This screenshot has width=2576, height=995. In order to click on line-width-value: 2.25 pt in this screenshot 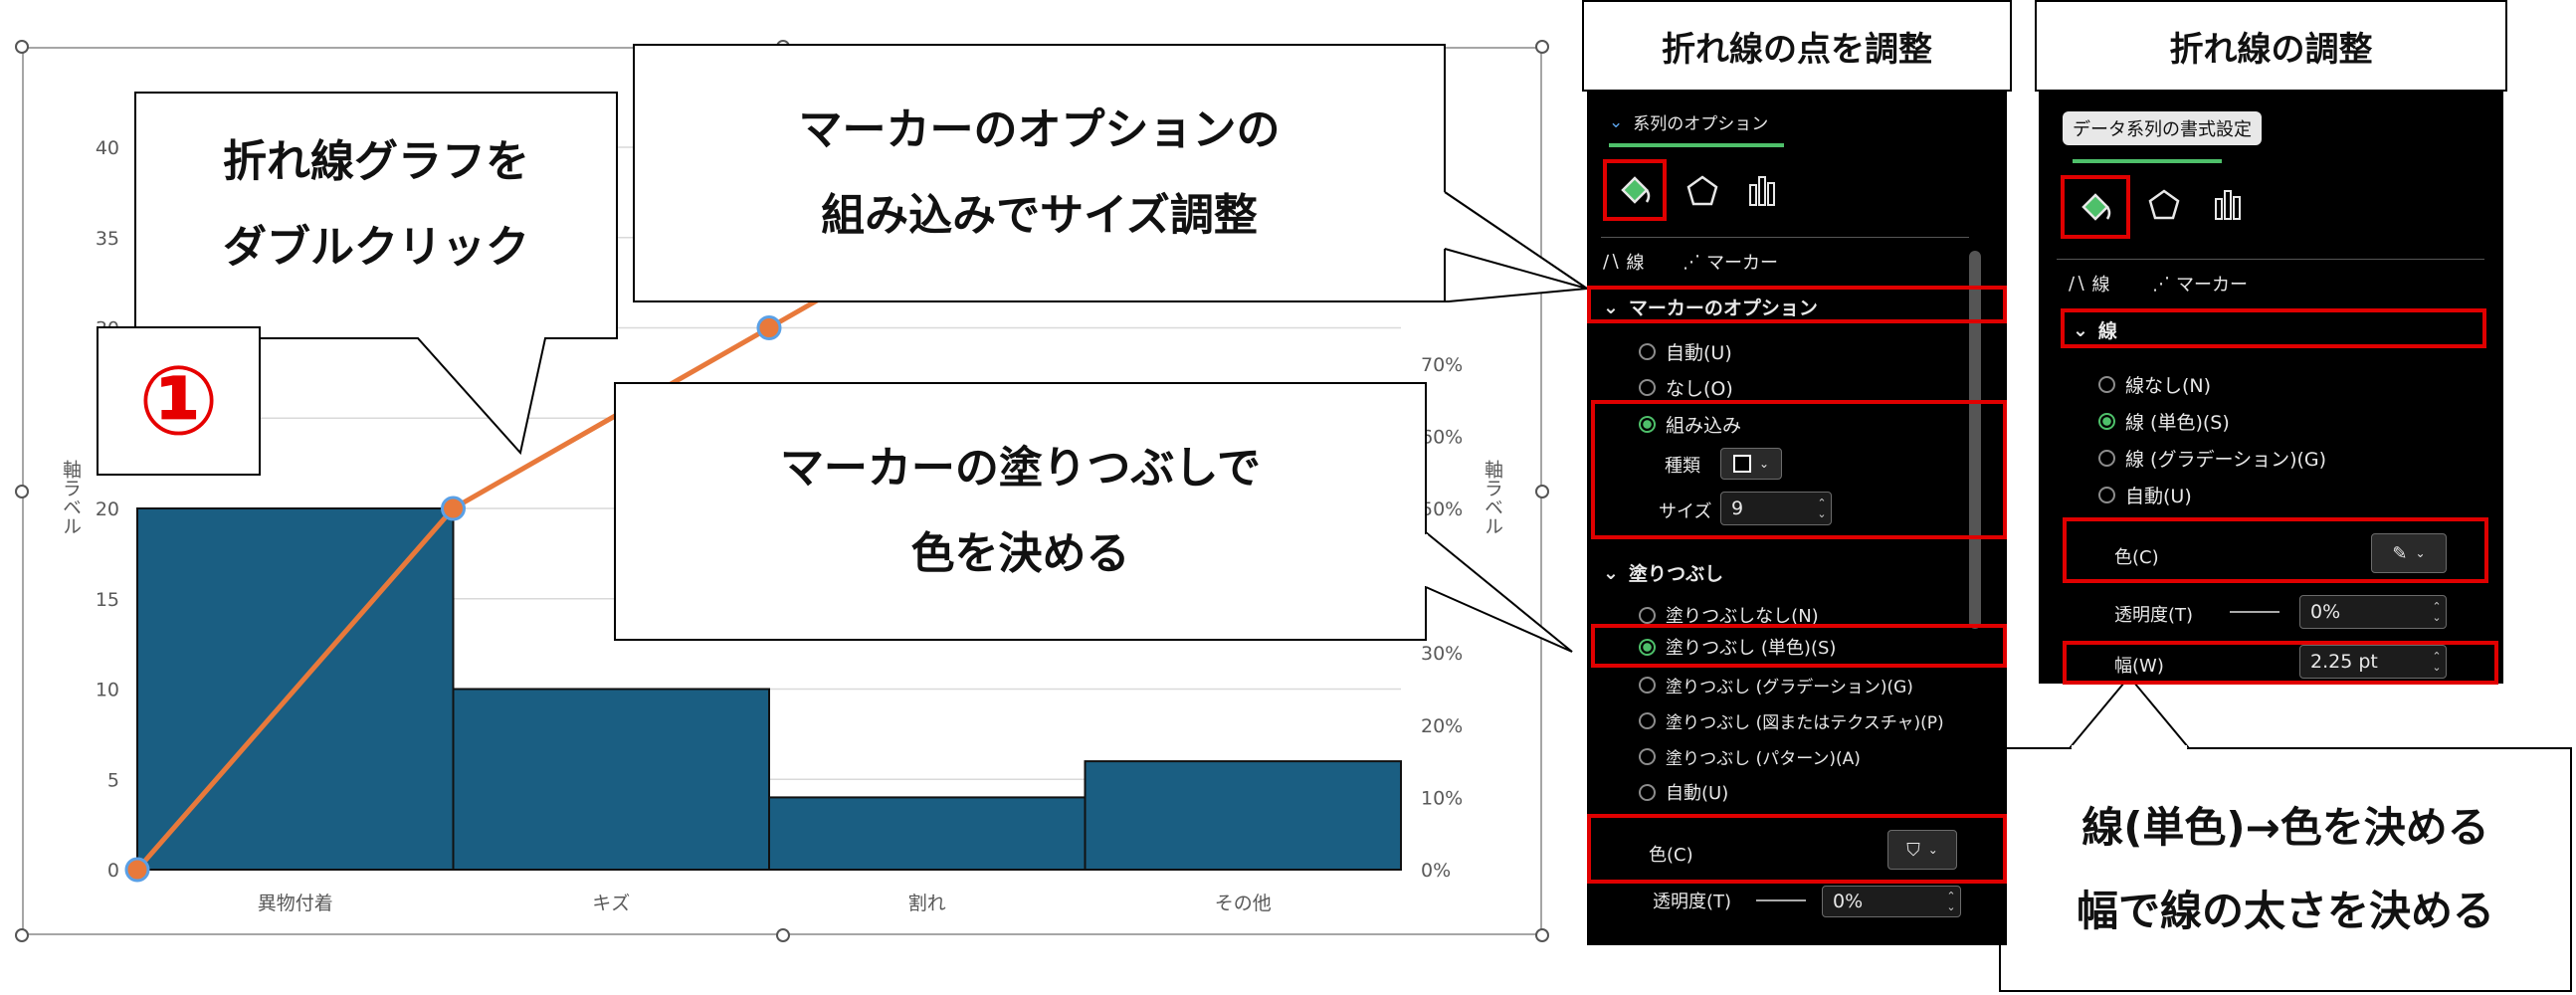, I will do `click(2344, 662)`.